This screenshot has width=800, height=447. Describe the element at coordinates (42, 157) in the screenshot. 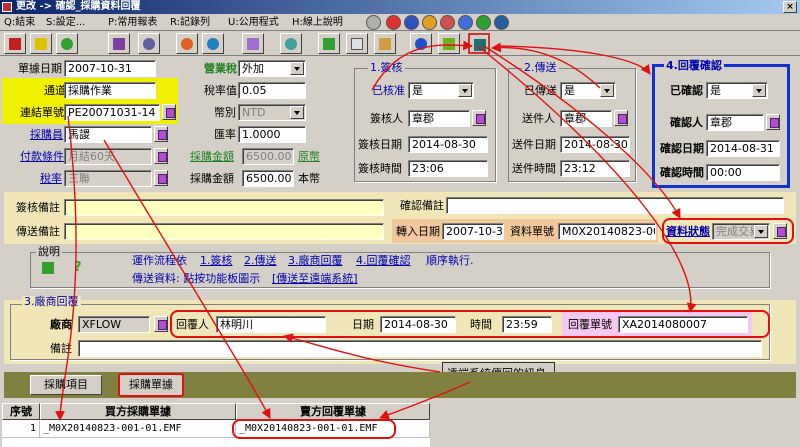

I see `pay-terms-label: 付款條件` at that location.